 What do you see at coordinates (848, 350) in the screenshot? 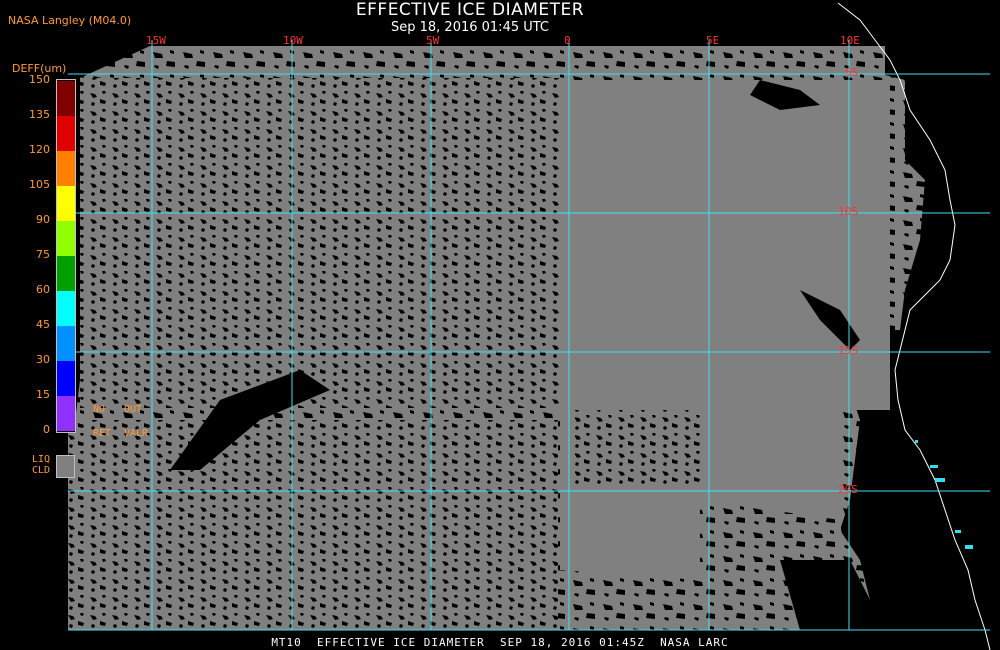
I see `lat-label-15s: 15S` at bounding box center [848, 350].